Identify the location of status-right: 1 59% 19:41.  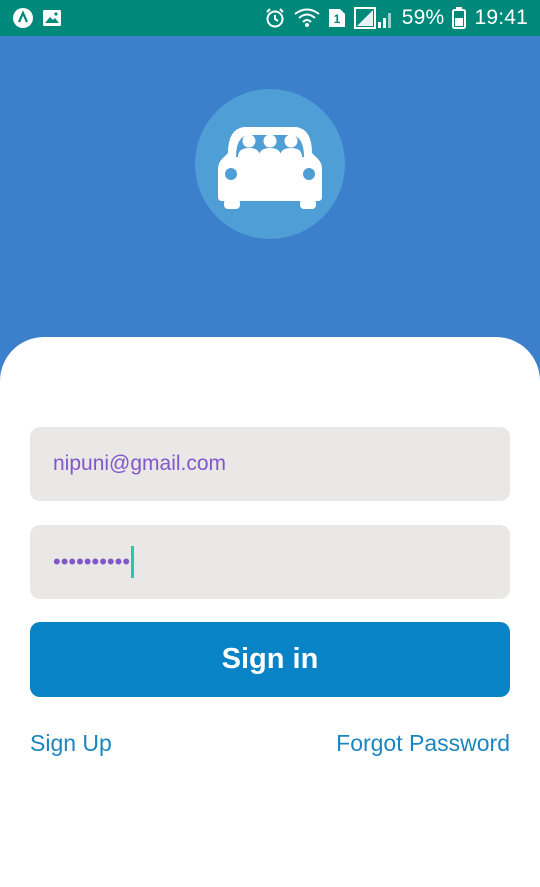
(396, 18).